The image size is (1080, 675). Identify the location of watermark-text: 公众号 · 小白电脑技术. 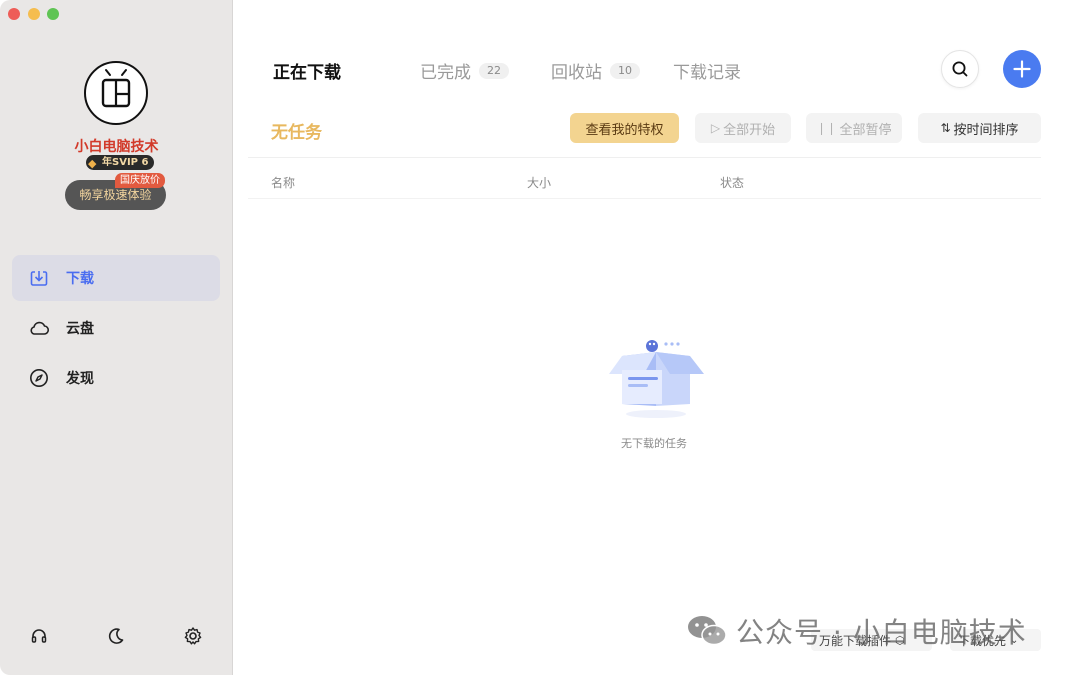
(881, 632).